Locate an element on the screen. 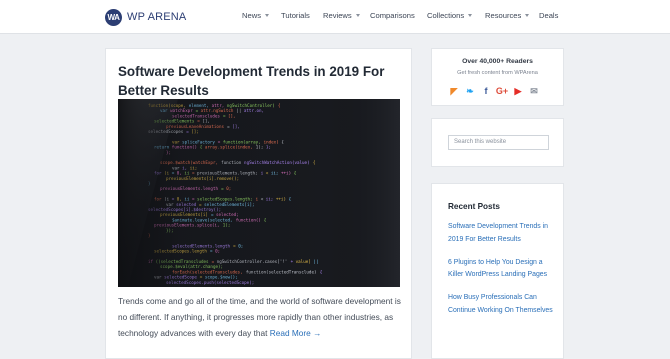  nav-item-label: News is located at coordinates (251, 15).